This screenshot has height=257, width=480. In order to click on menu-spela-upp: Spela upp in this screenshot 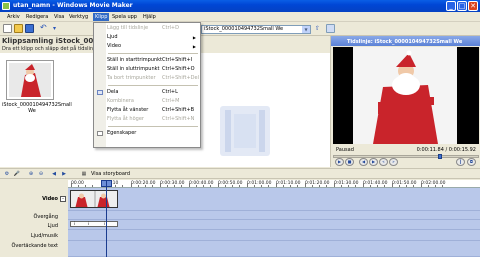, I will do `click(124, 17)`.